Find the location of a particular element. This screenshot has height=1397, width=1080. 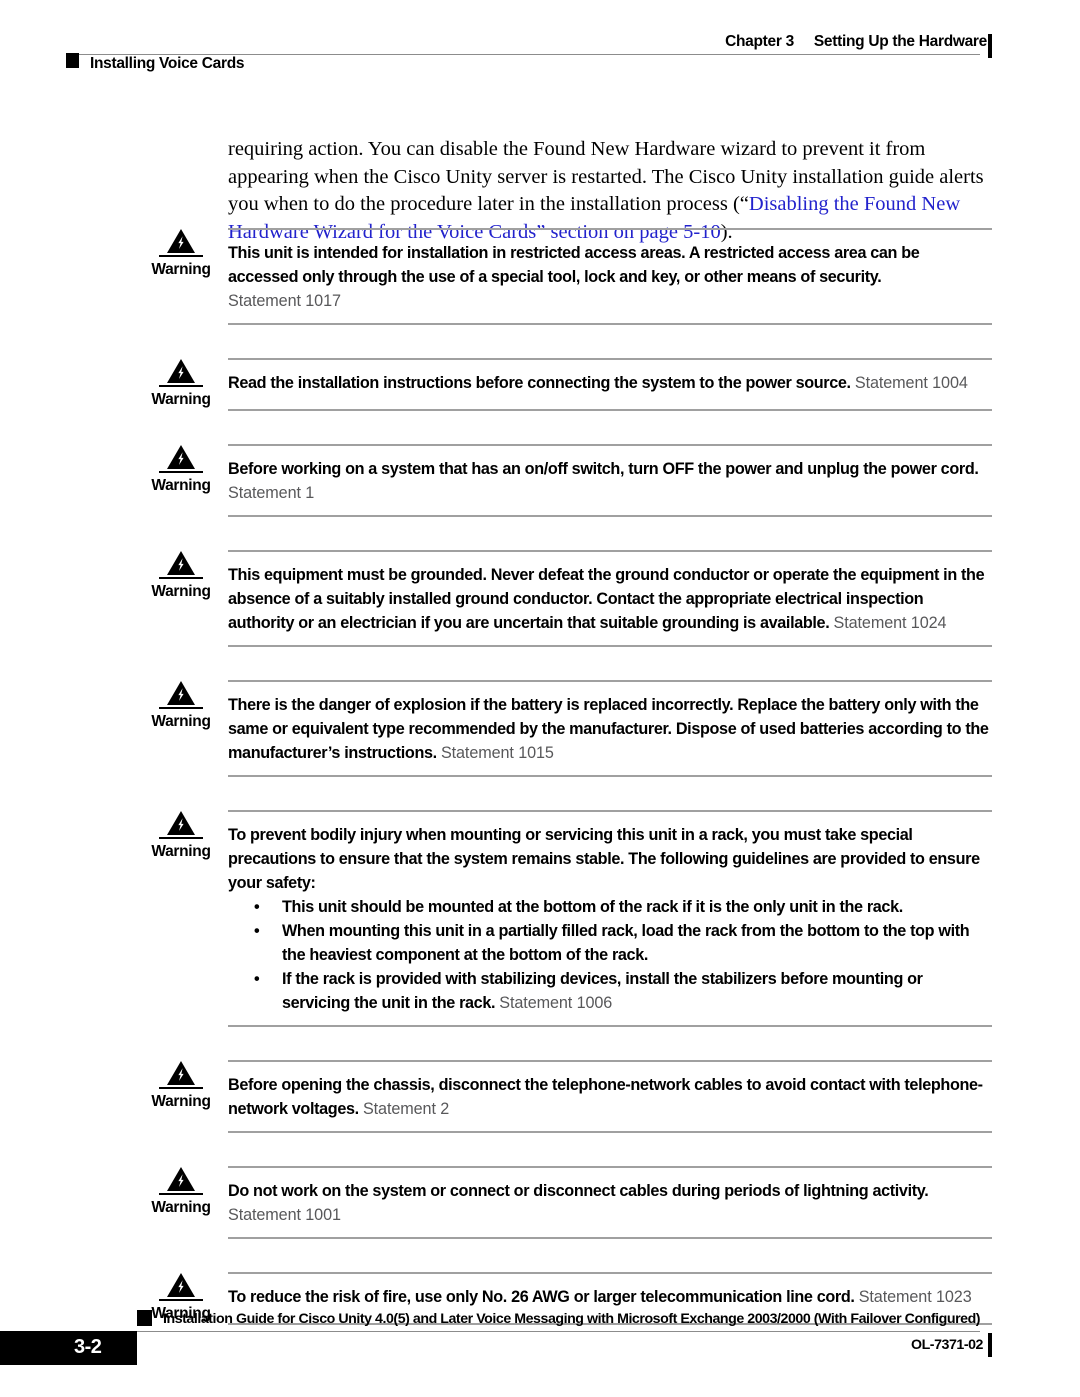

warning-statement-number: Statement 1017 is located at coordinates (284, 301).